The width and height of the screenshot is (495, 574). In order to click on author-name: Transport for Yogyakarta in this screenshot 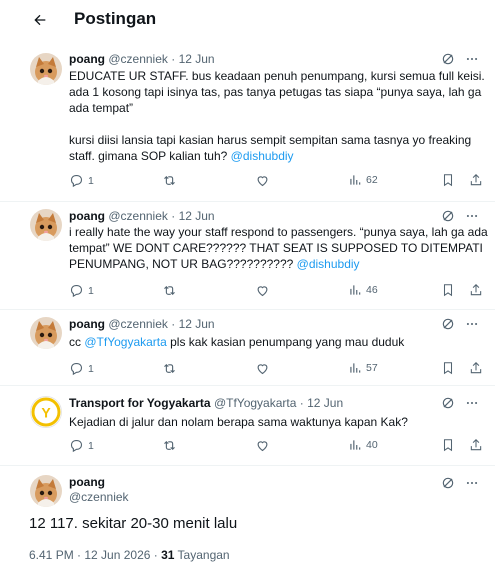, I will do `click(140, 403)`.